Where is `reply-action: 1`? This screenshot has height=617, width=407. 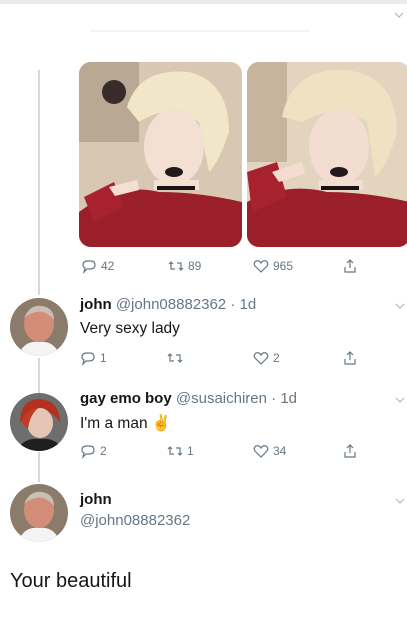
reply-action: 1 is located at coordinates (93, 358).